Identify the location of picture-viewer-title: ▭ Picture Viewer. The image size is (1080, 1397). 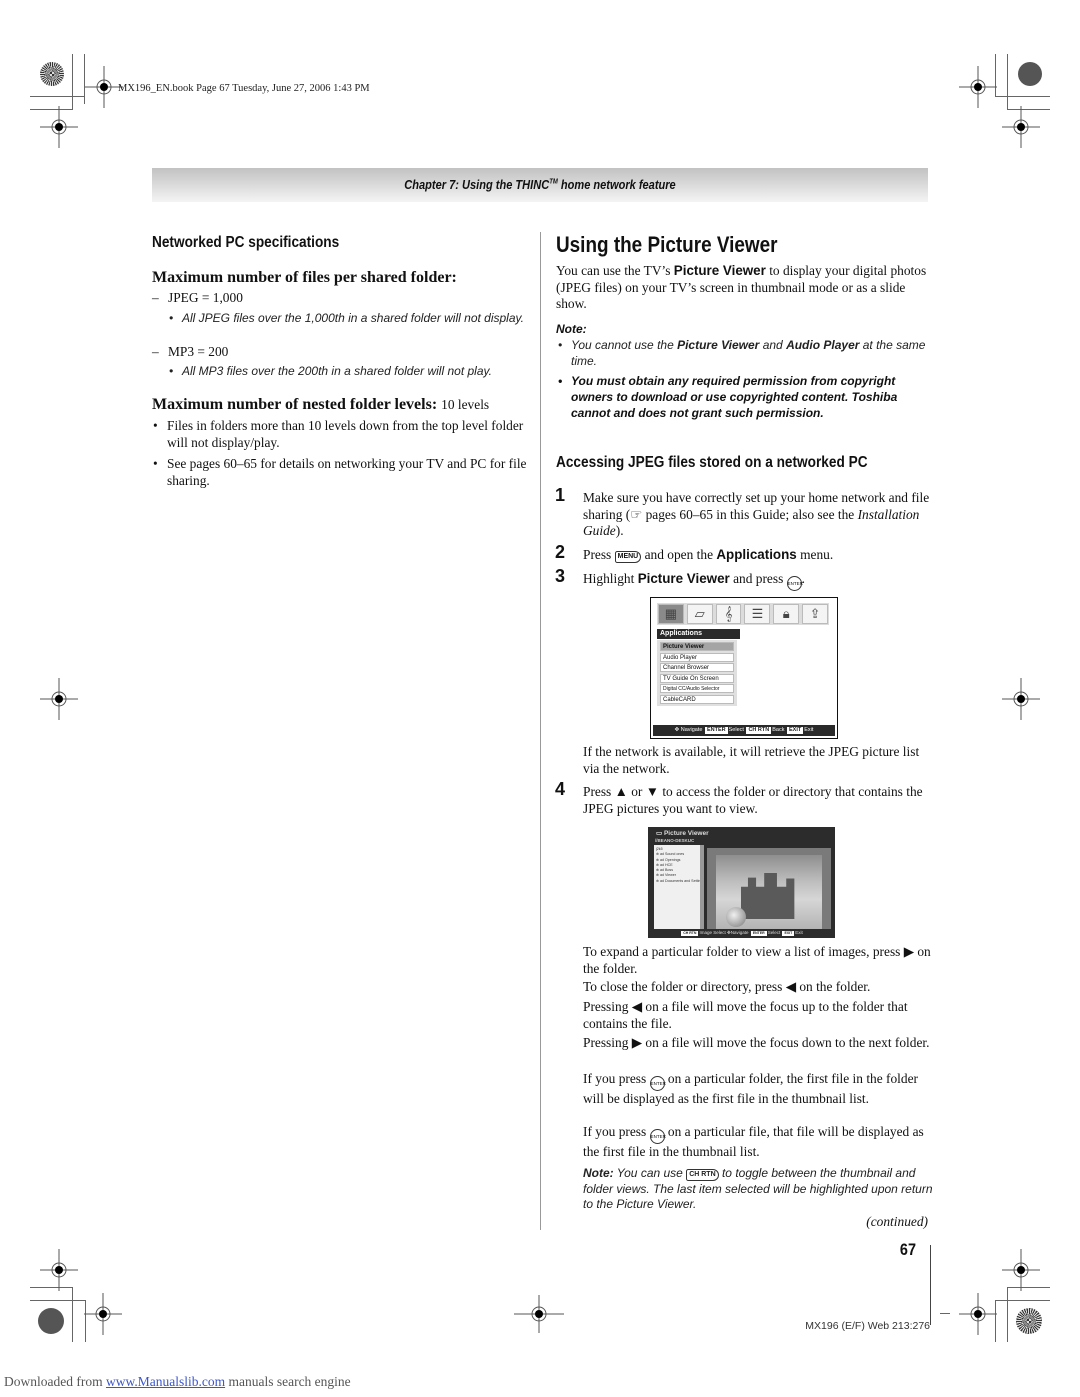
(682, 833).